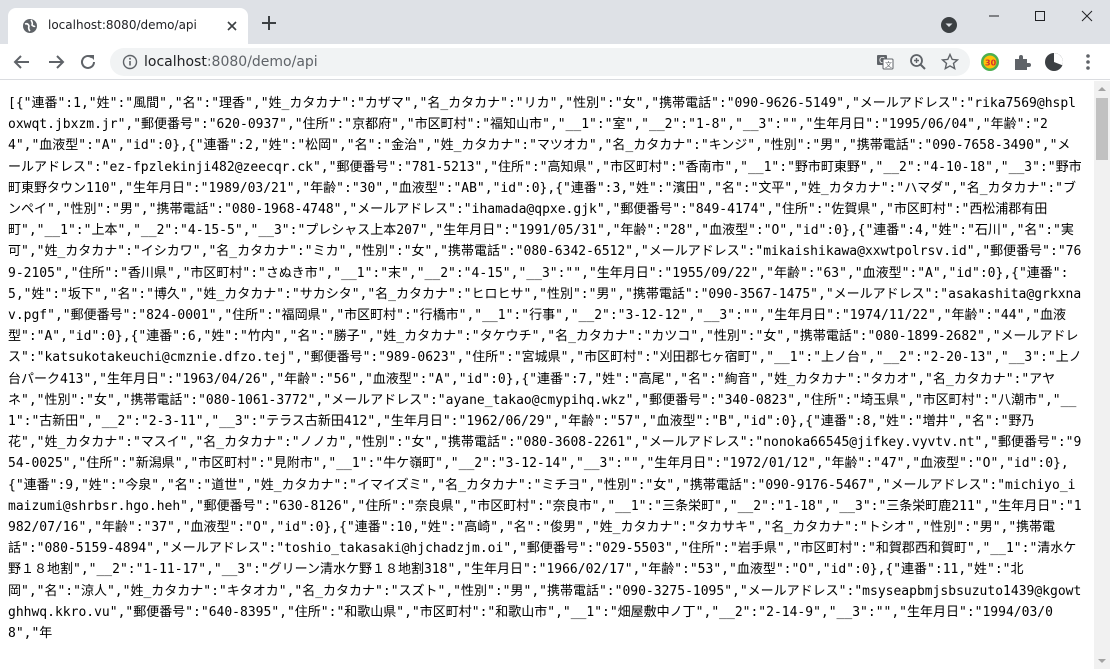  What do you see at coordinates (1022, 62) in the screenshot?
I see `puzzle-icon` at bounding box center [1022, 62].